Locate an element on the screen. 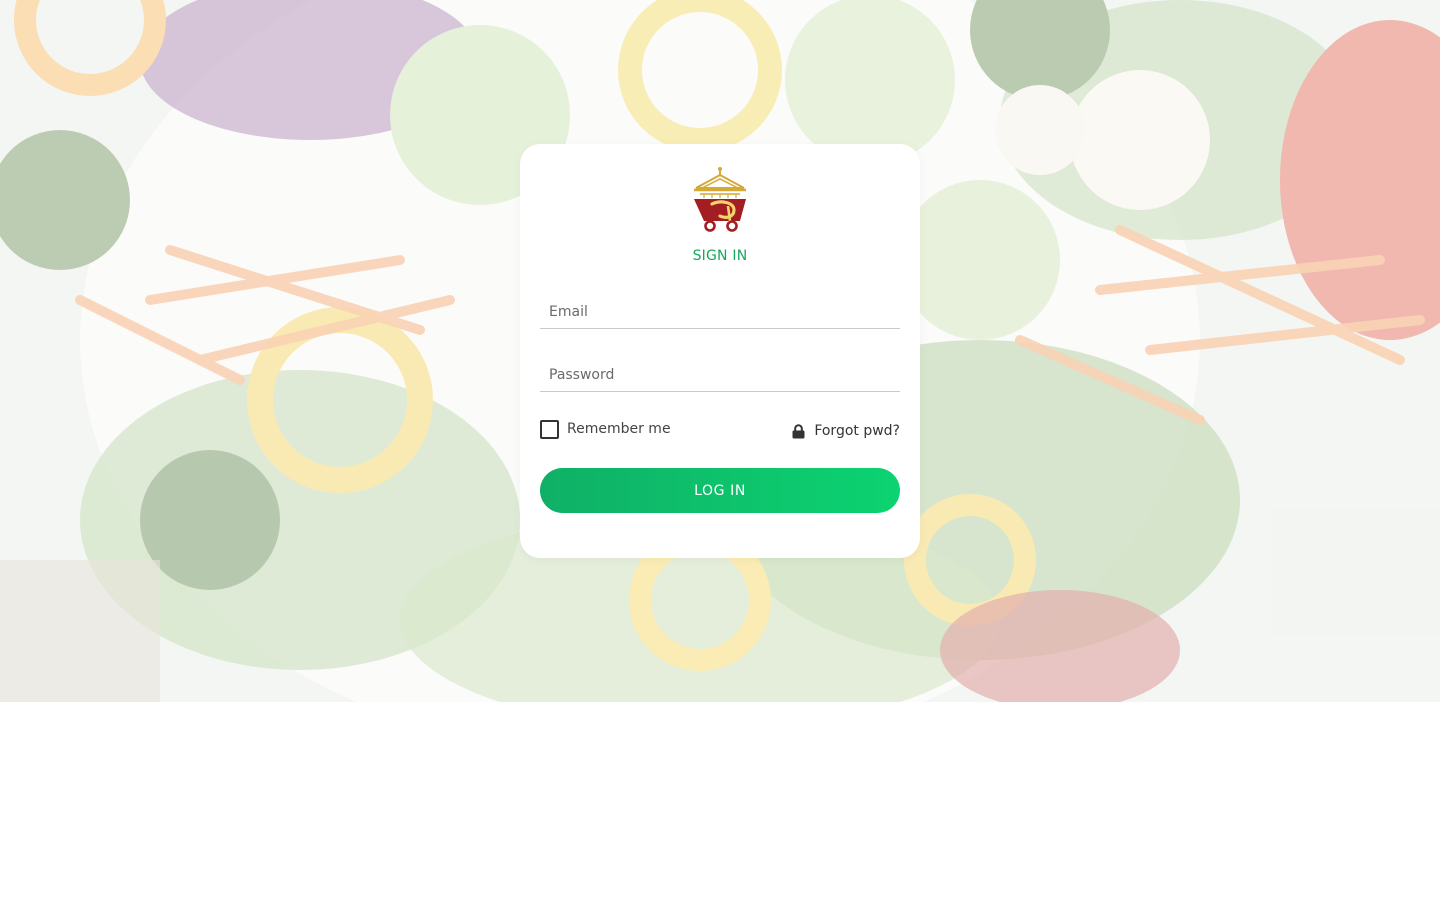 The image size is (1440, 900). lock-icon is located at coordinates (798, 430).